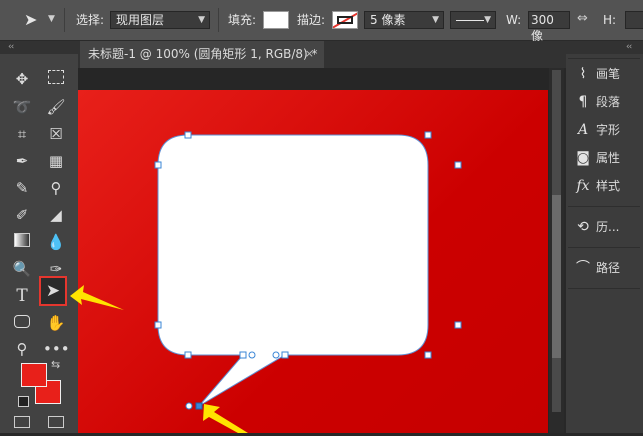 Image resolution: width=643 pixels, height=436 pixels. What do you see at coordinates (608, 74) in the screenshot?
I see `panel-brush-label: 画笔` at bounding box center [608, 74].